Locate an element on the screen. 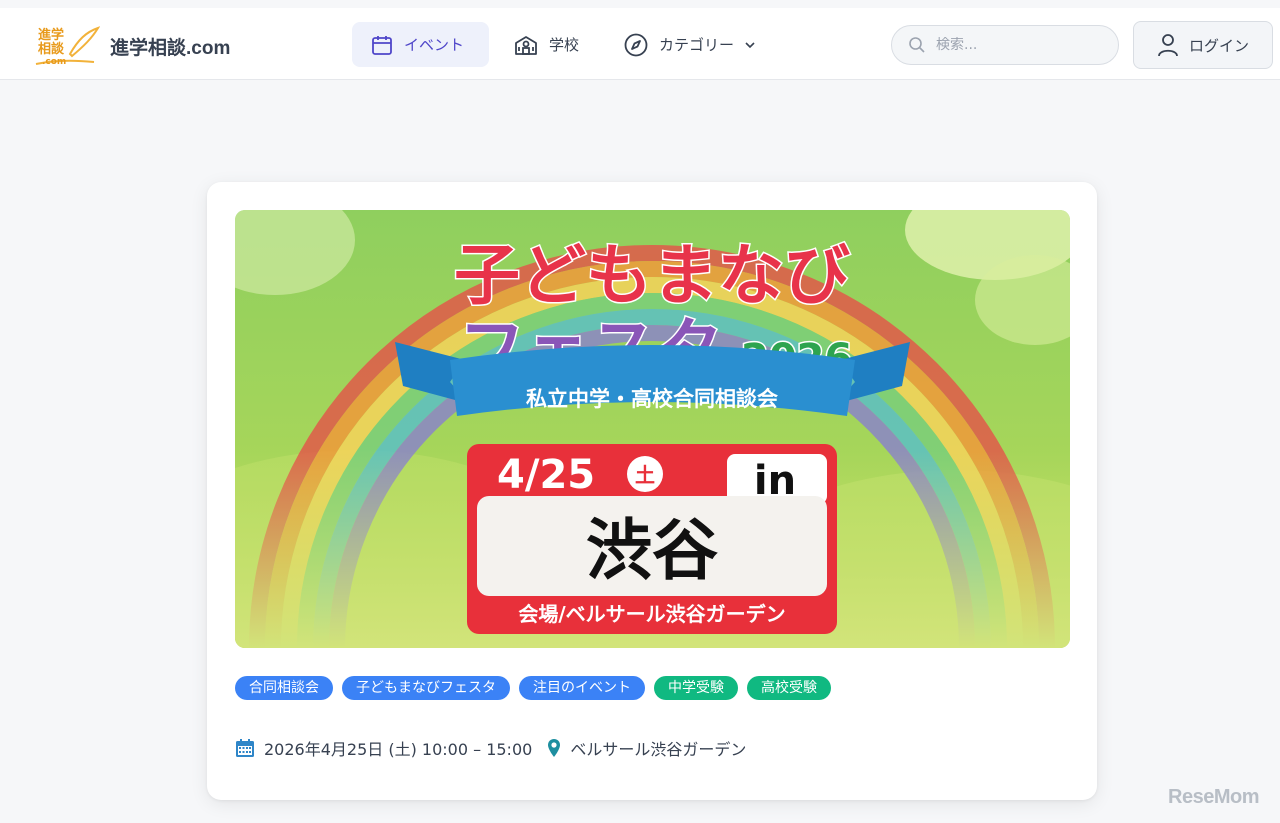  tag-high-school-exam: 高校受験 is located at coordinates (789, 688).